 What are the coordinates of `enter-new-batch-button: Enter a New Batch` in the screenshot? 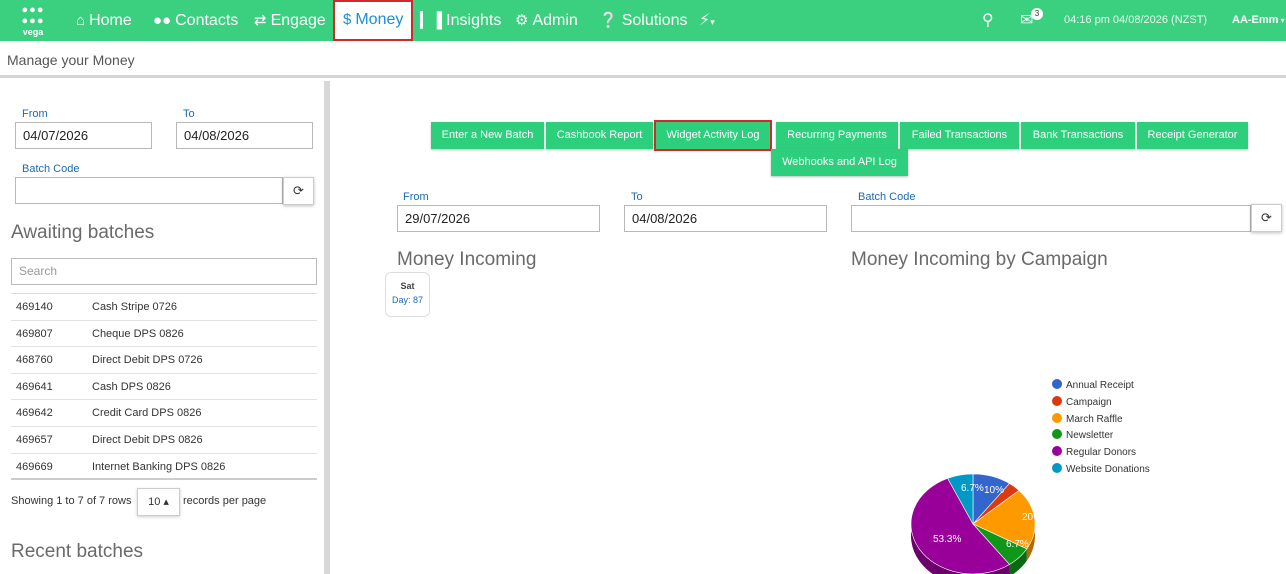 It's located at (487, 135).